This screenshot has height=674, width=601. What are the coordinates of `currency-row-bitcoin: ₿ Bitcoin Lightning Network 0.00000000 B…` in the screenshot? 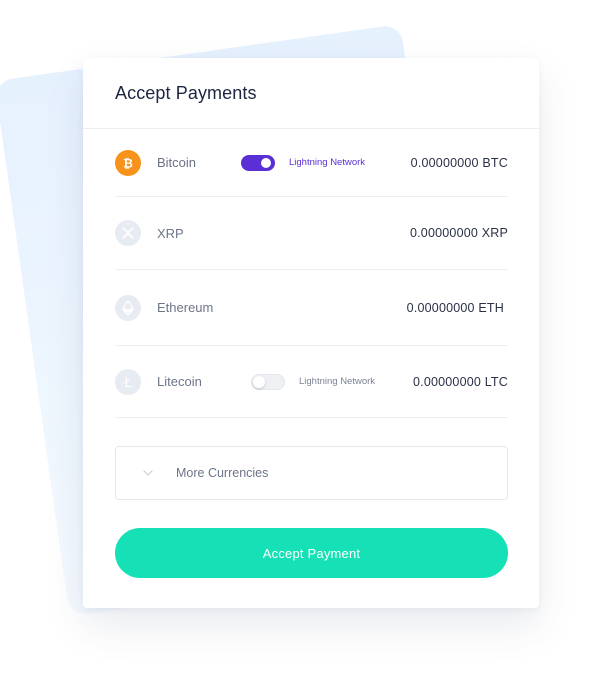 It's located at (311, 163).